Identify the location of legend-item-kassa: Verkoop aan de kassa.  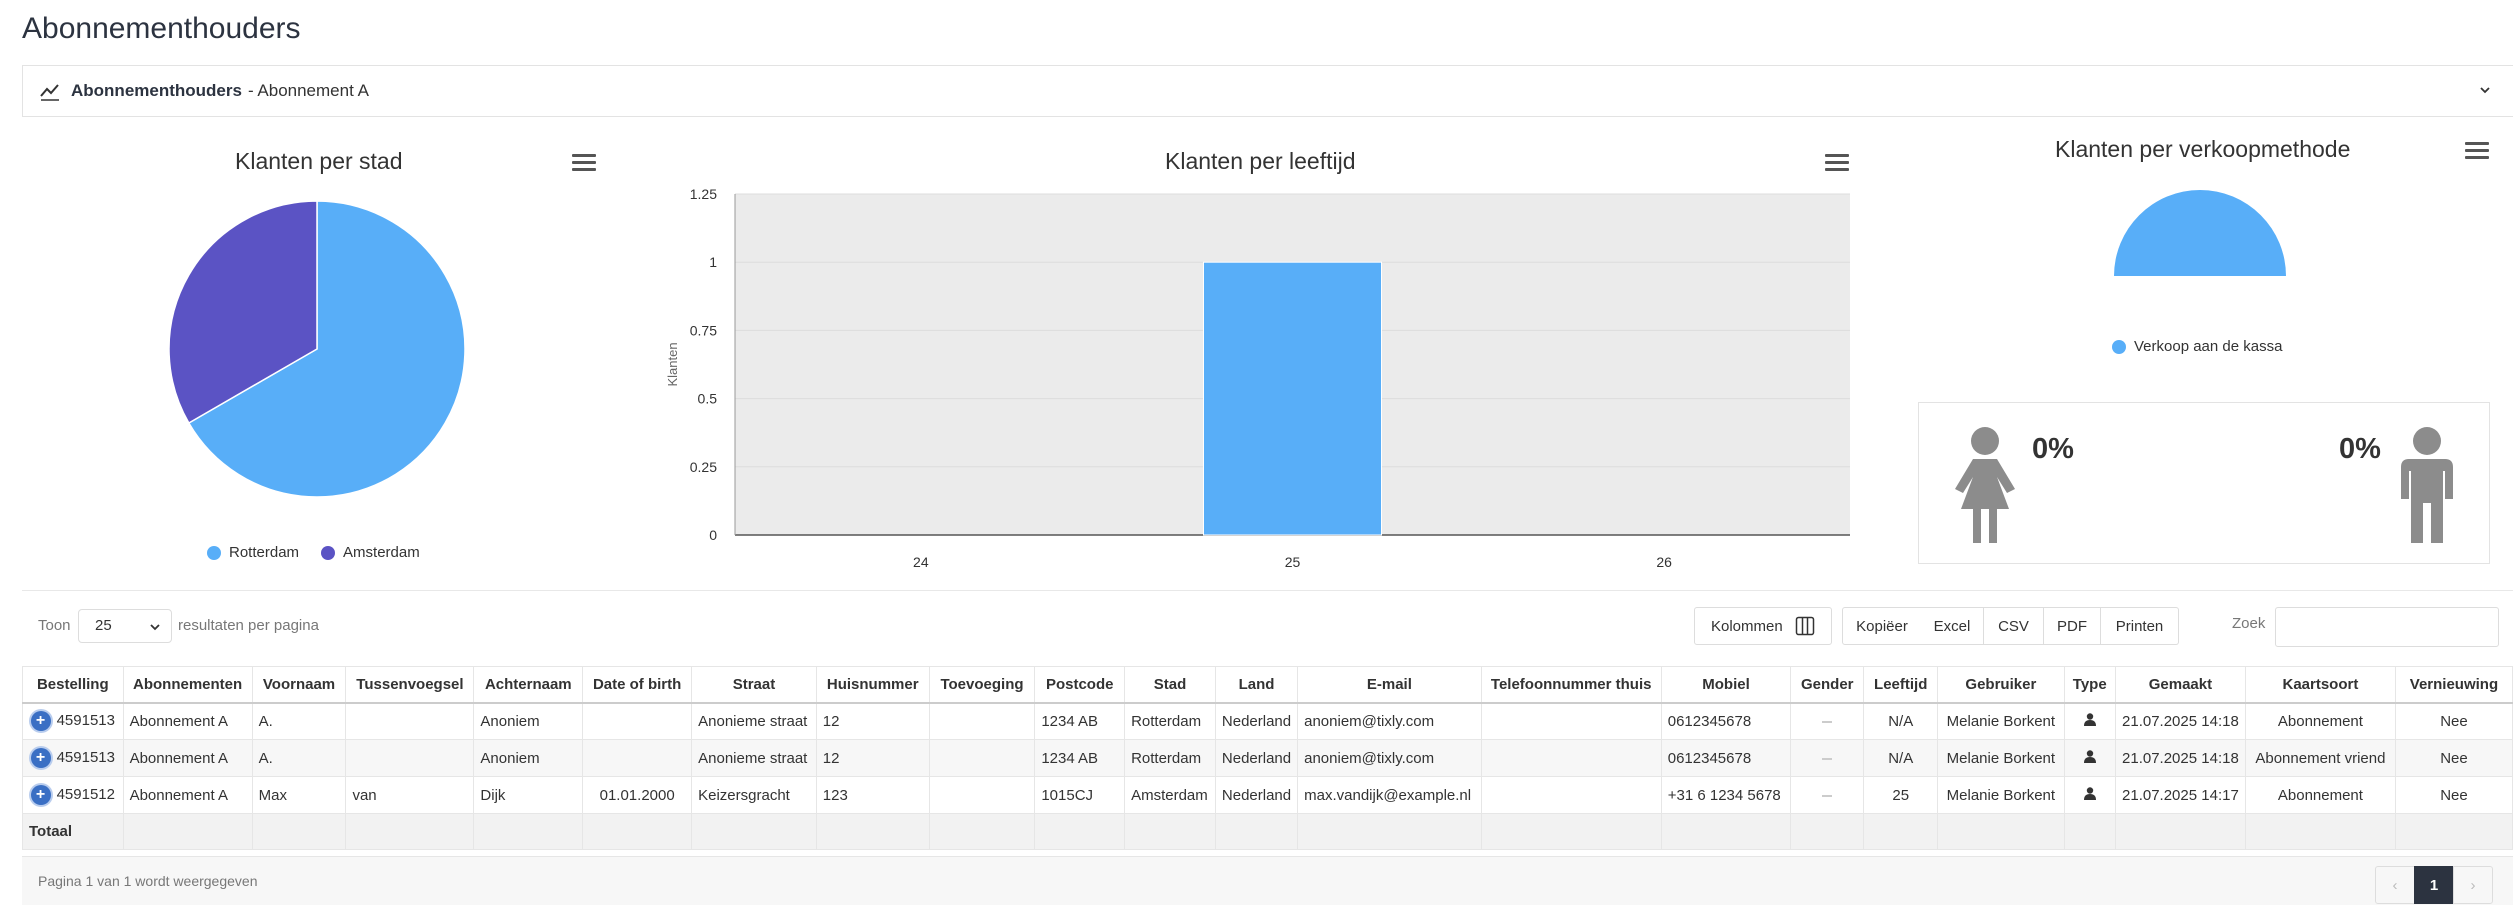
(2197, 346).